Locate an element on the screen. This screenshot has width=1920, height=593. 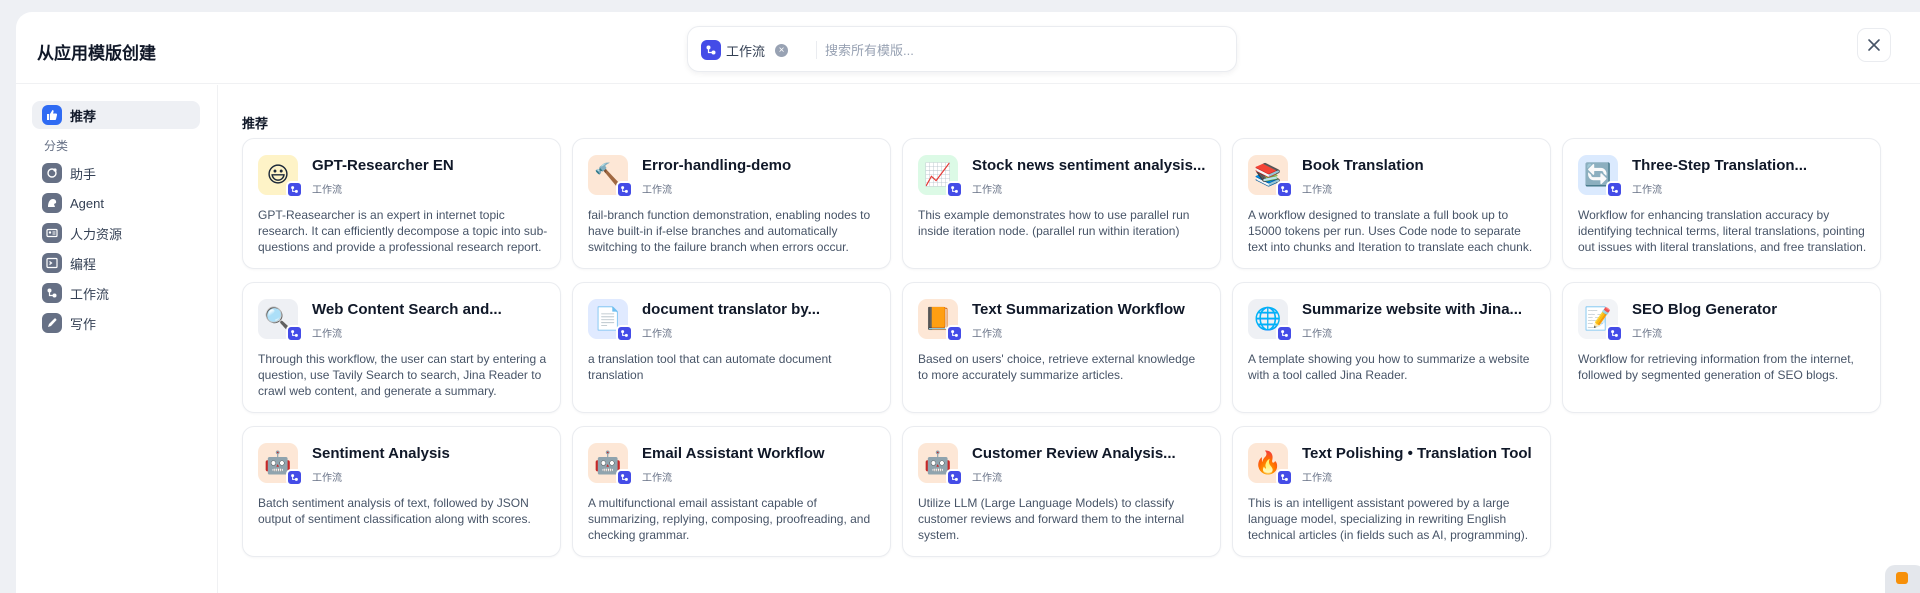
sidebar-item-hr: 人力资源 is located at coordinates (116, 233).